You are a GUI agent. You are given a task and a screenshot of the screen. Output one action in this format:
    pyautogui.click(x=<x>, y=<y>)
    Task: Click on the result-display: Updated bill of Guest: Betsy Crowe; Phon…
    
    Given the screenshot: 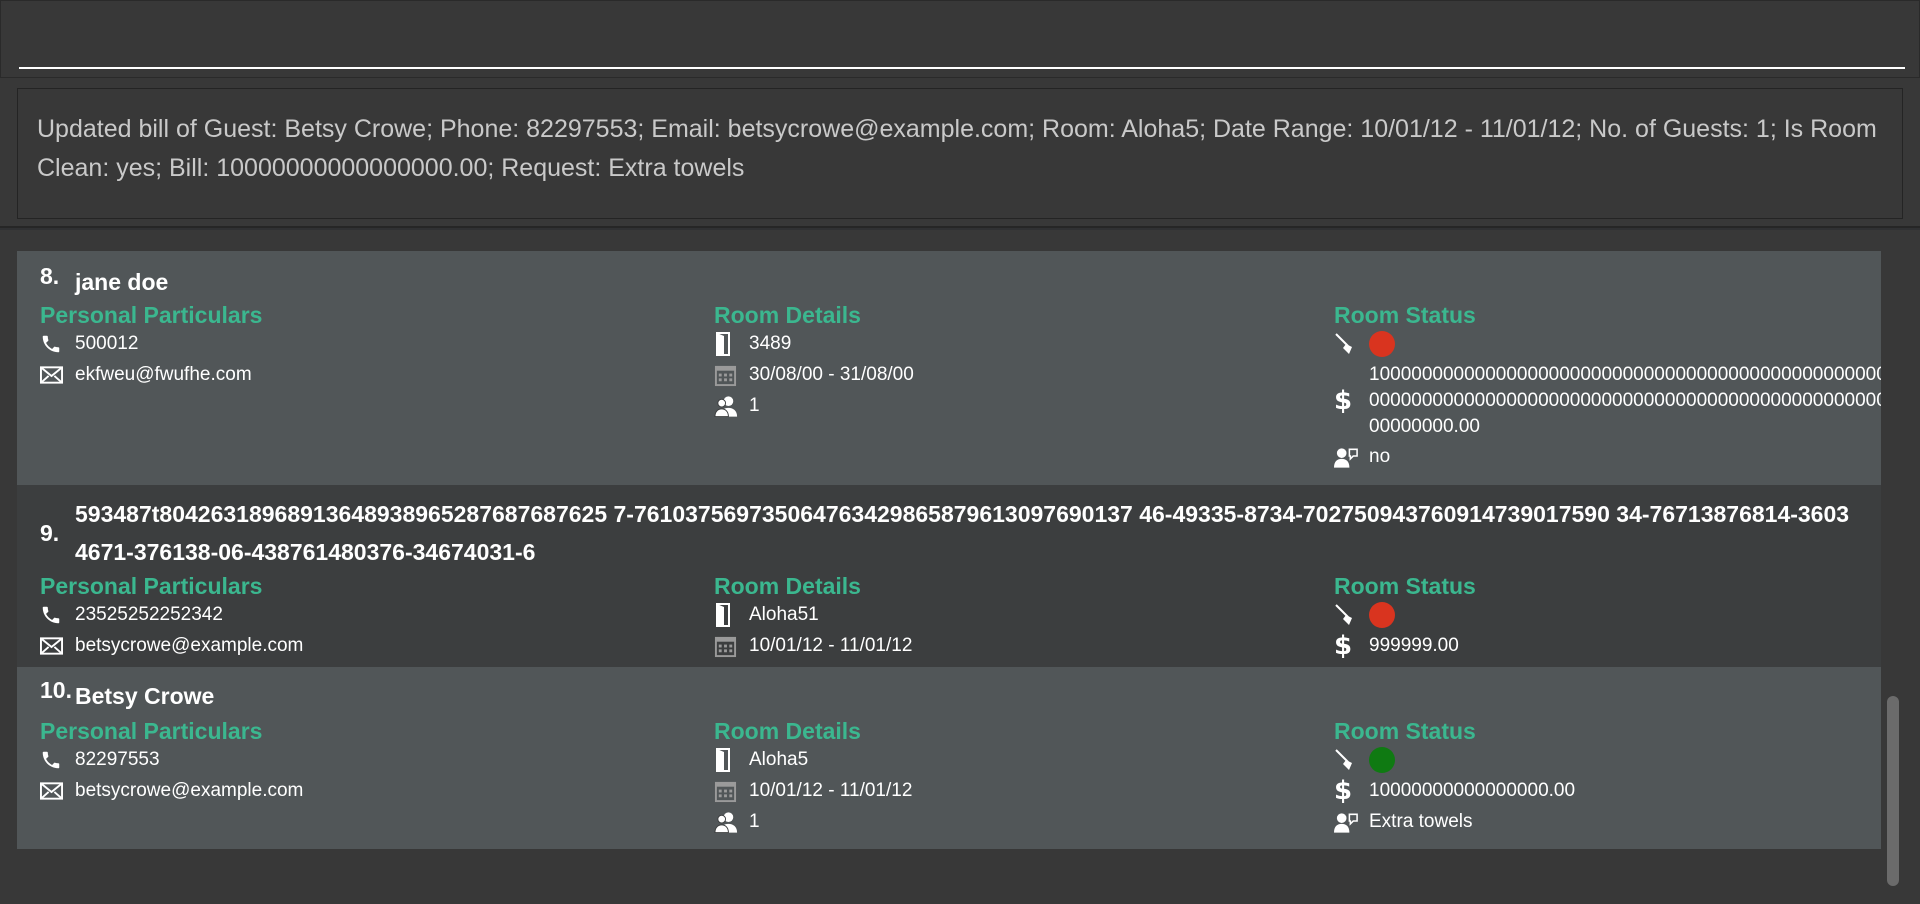 What is the action you would take?
    pyautogui.click(x=960, y=153)
    